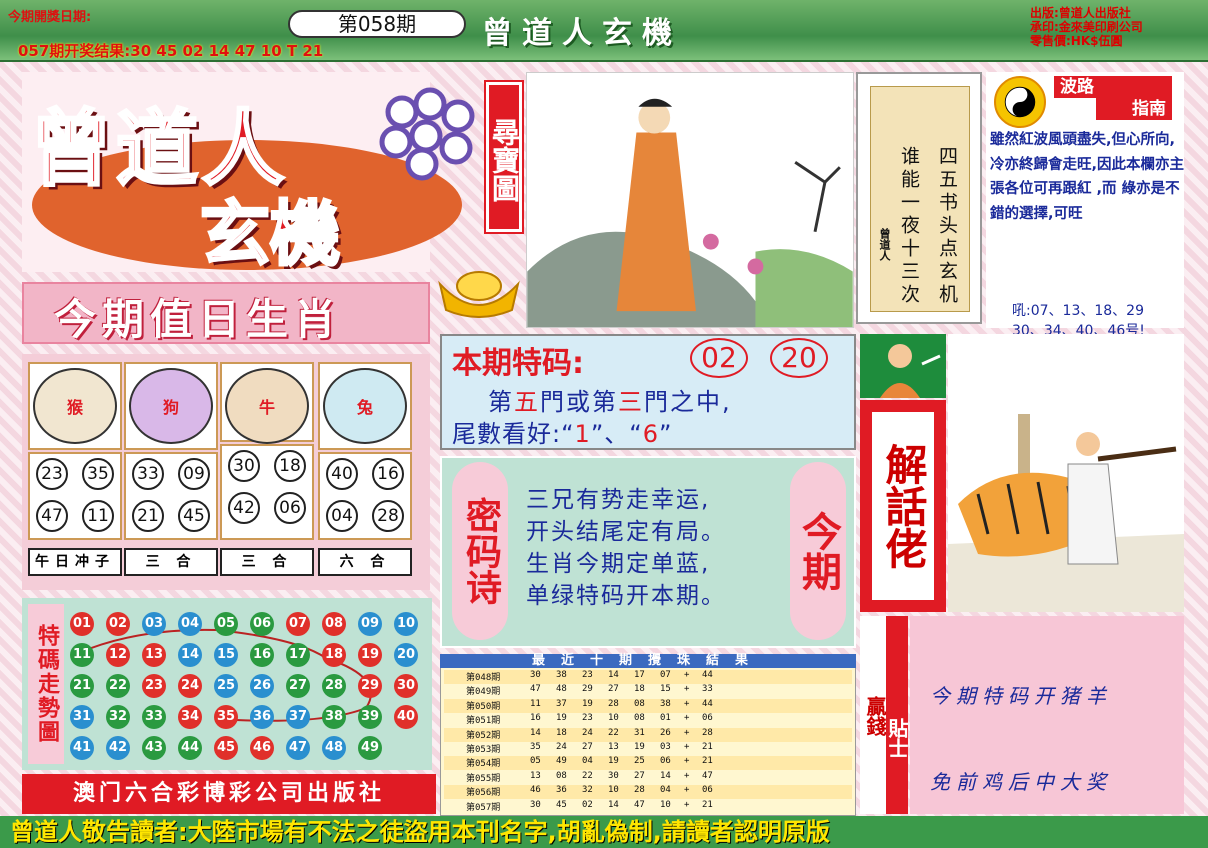 The image size is (1208, 848). Describe the element at coordinates (1134, 109) in the screenshot. I see `guide-title-2: 指南` at that location.